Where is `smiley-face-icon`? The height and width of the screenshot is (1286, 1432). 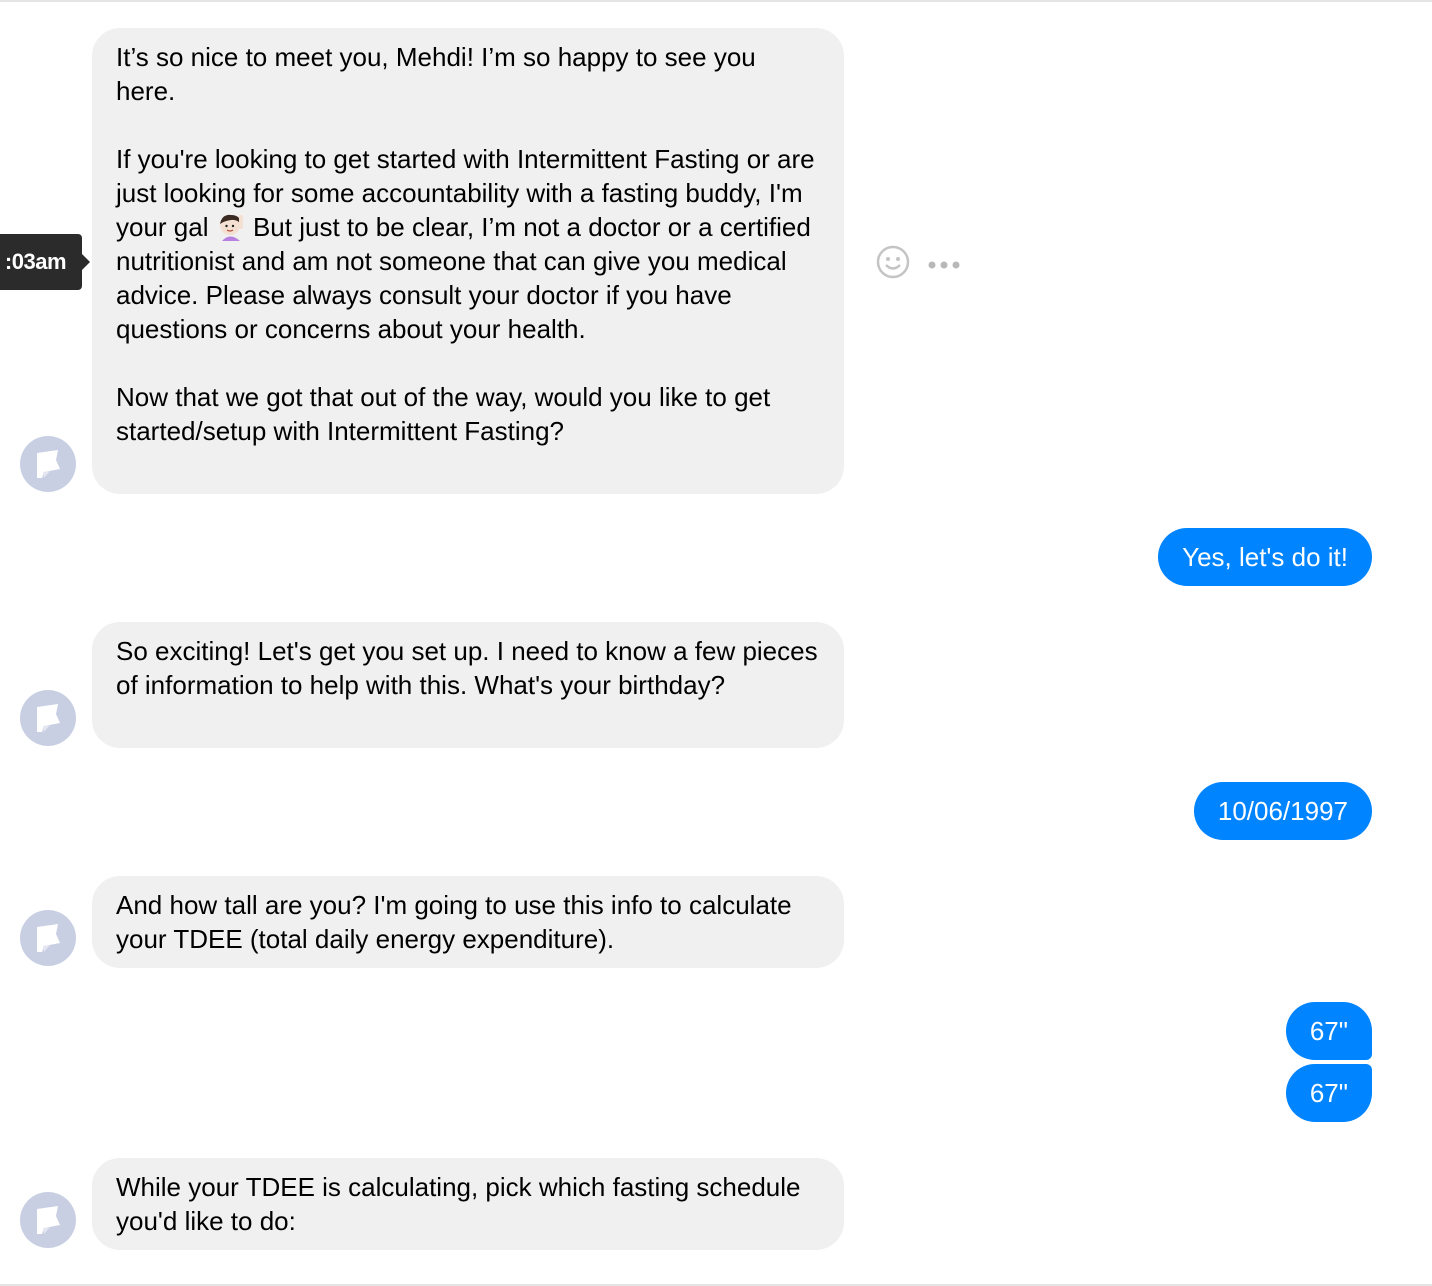
smiley-face-icon is located at coordinates (893, 264).